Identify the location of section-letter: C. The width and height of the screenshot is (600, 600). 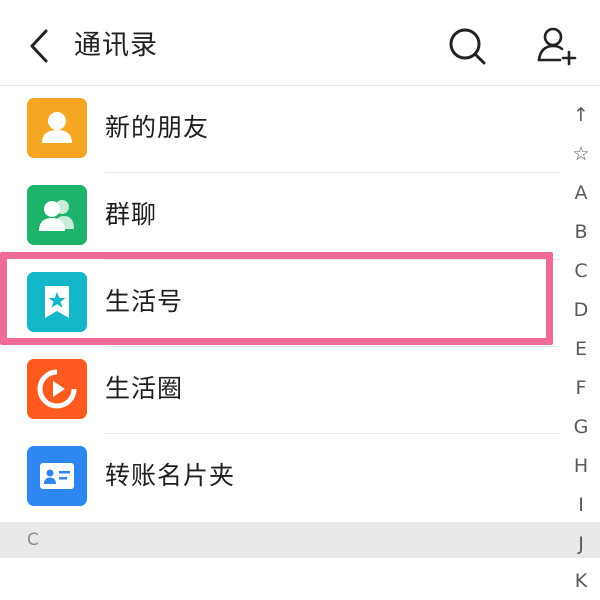
(33, 540).